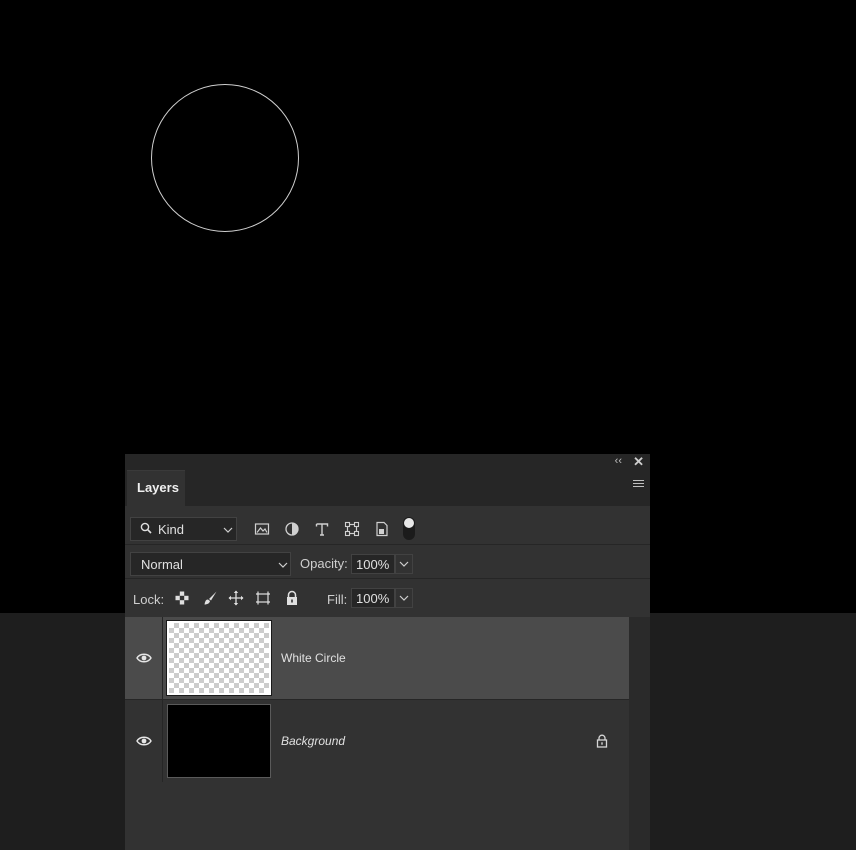  I want to click on image-filter-icon, so click(262, 529).